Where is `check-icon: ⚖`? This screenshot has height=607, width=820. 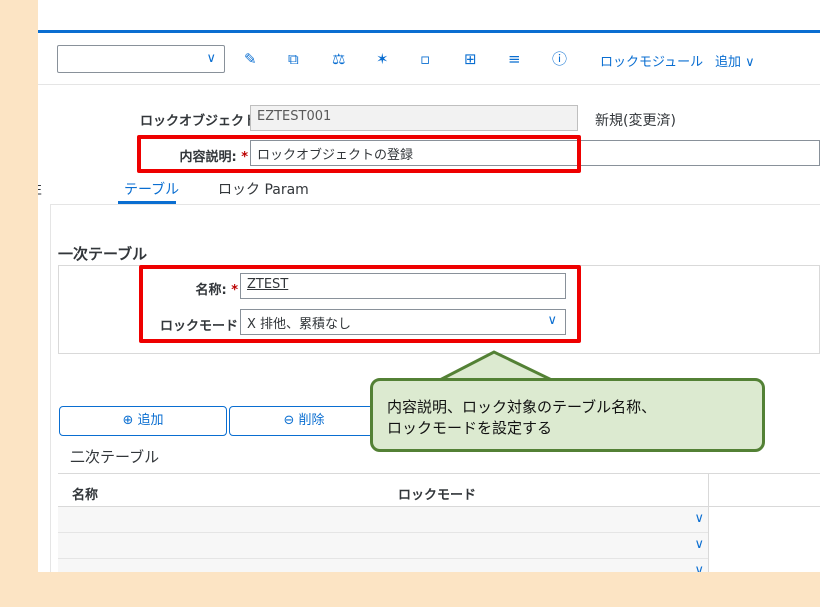
check-icon: ⚖ is located at coordinates (338, 59).